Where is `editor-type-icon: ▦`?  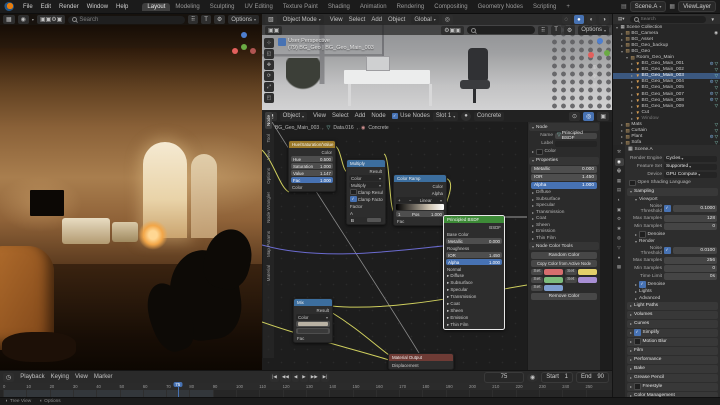 editor-type-icon: ▦ is located at coordinates (9, 19).